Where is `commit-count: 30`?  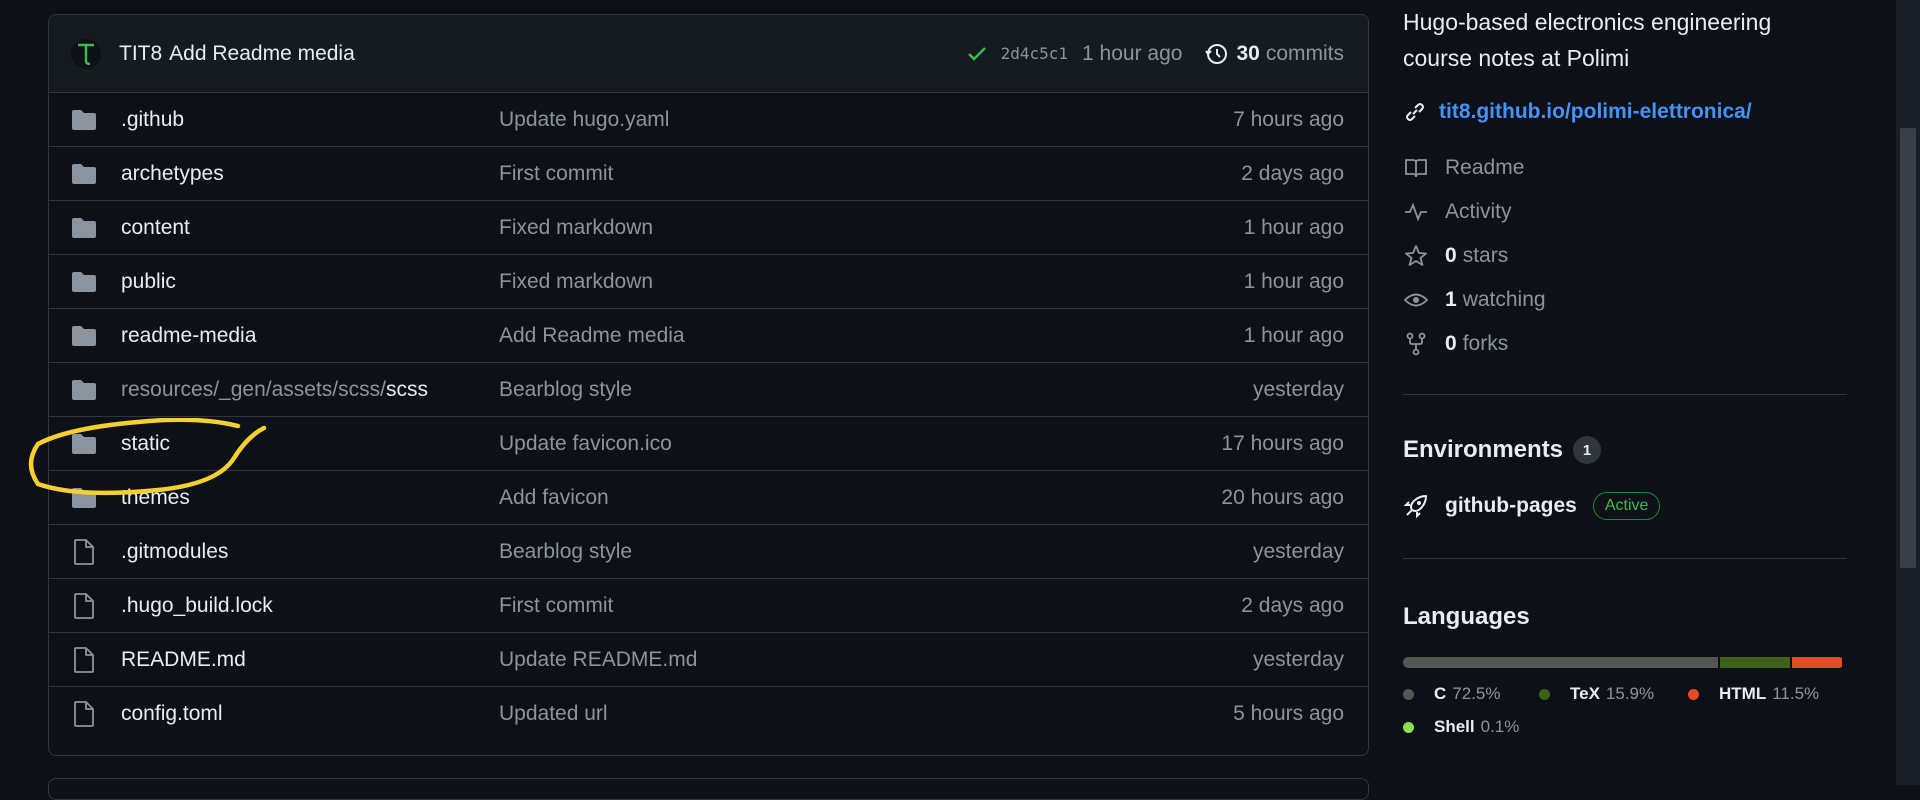
commit-count: 30 is located at coordinates (1247, 54).